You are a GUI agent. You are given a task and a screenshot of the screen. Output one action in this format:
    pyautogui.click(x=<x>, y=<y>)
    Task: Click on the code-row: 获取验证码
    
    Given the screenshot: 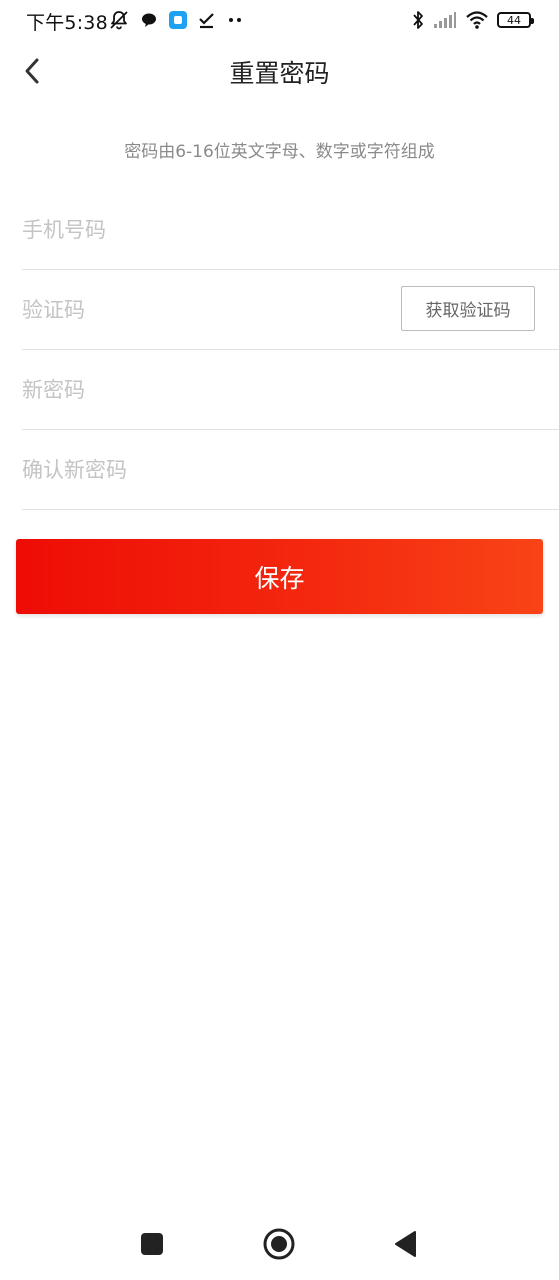 What is the action you would take?
    pyautogui.click(x=290, y=310)
    